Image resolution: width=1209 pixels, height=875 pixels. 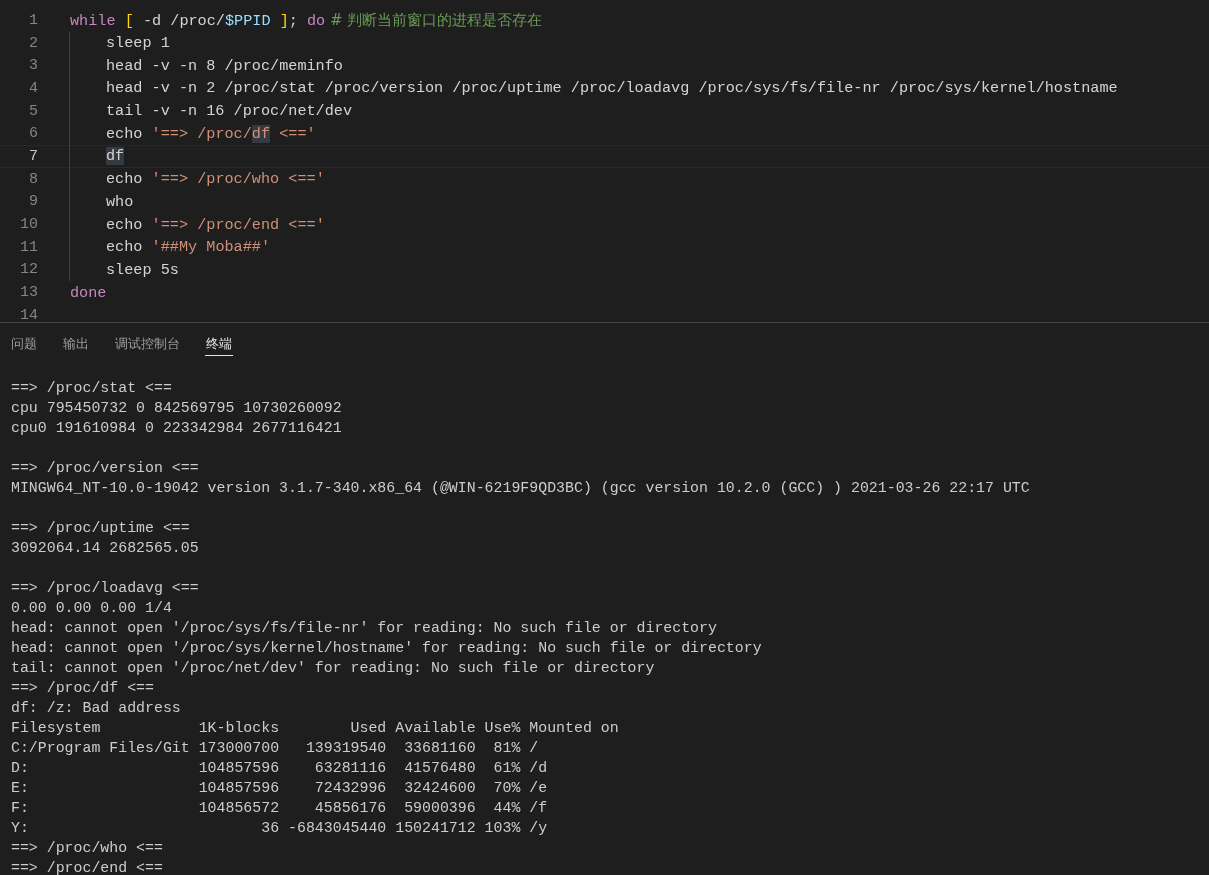 I want to click on line-number: 3, so click(x=33, y=66).